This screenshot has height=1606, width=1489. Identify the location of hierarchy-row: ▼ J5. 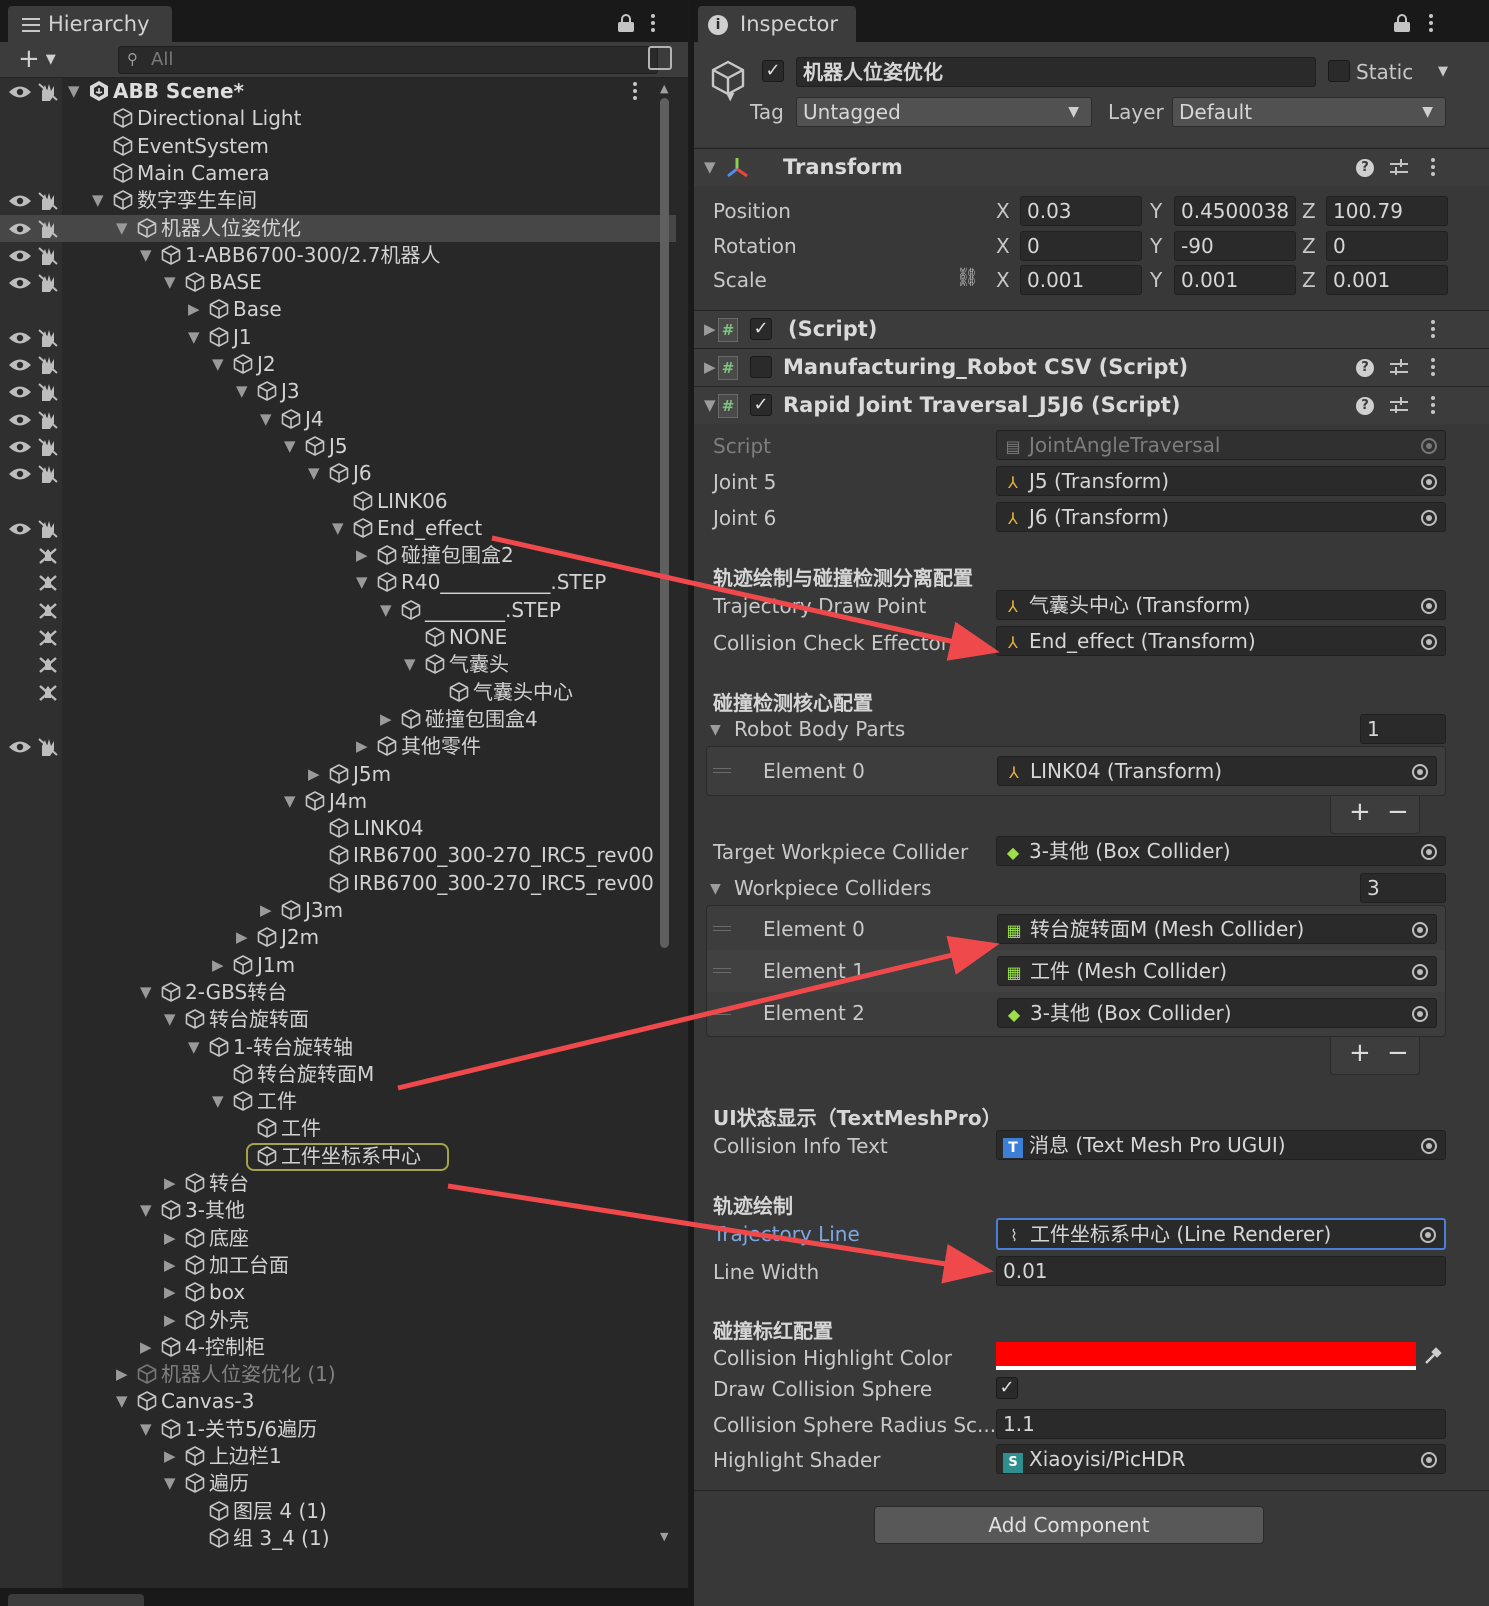
(338, 446).